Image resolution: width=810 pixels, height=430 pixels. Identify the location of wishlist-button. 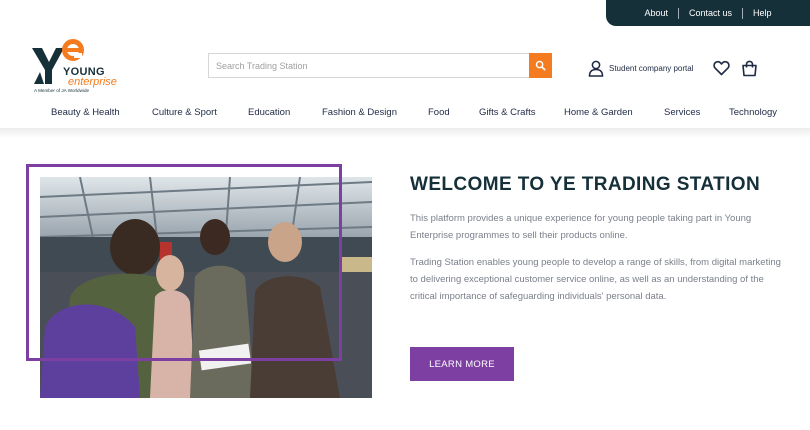
(721, 70).